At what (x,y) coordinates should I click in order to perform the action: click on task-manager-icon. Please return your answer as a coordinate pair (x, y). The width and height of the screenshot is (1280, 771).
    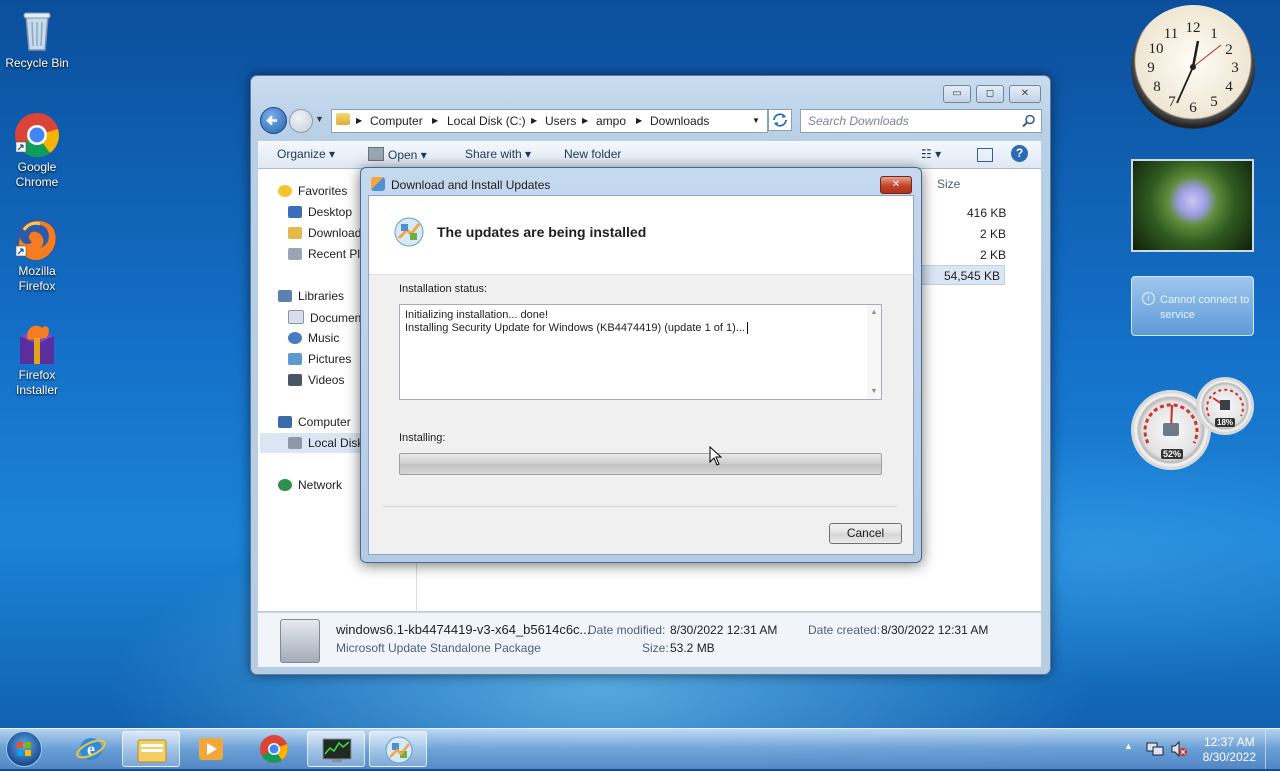
    Looking at the image, I should click on (337, 750).